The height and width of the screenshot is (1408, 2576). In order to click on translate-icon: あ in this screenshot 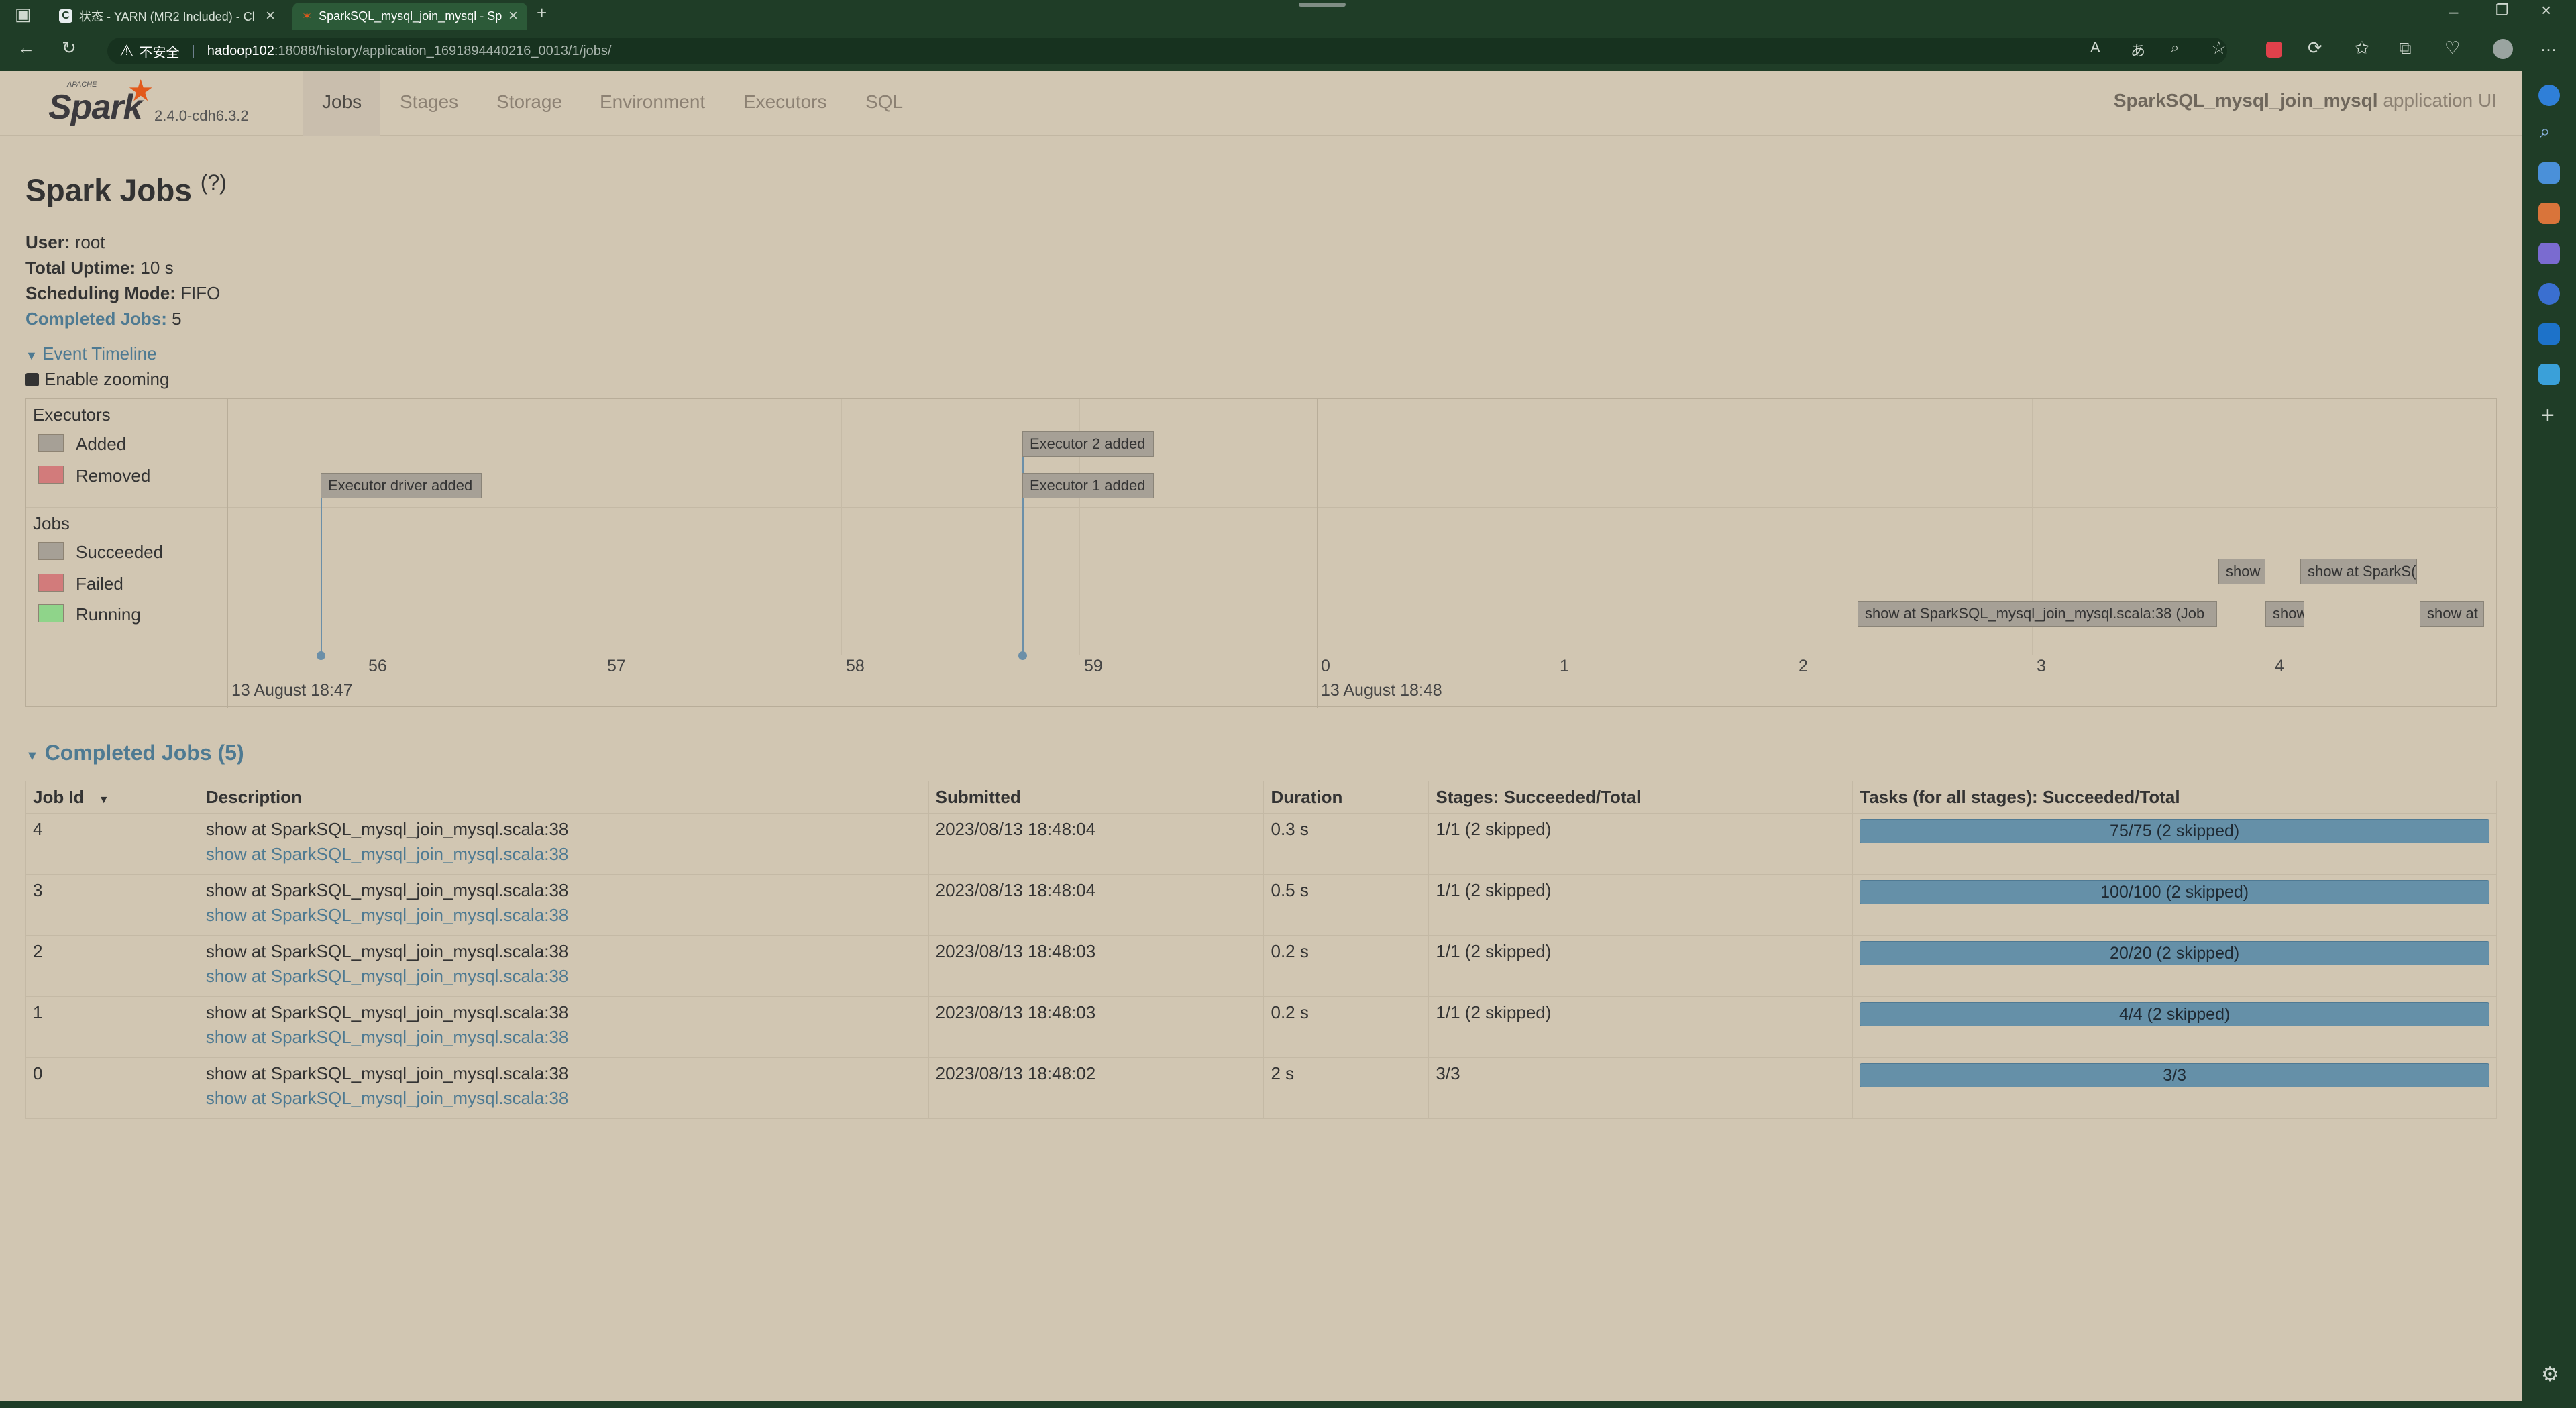, I will do `click(2138, 49)`.